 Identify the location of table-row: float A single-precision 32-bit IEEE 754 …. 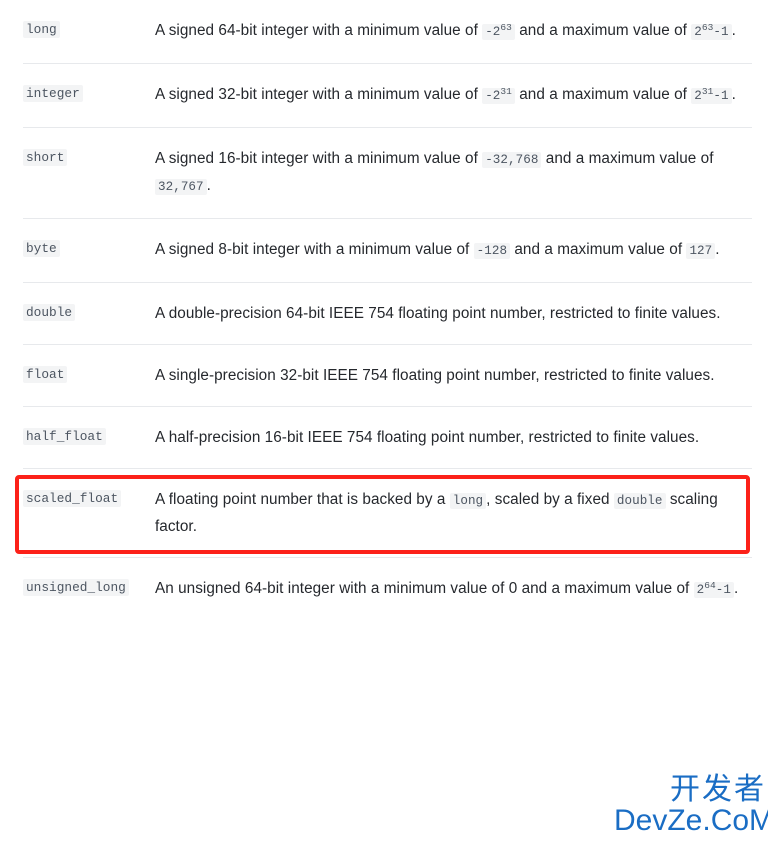
(384, 375).